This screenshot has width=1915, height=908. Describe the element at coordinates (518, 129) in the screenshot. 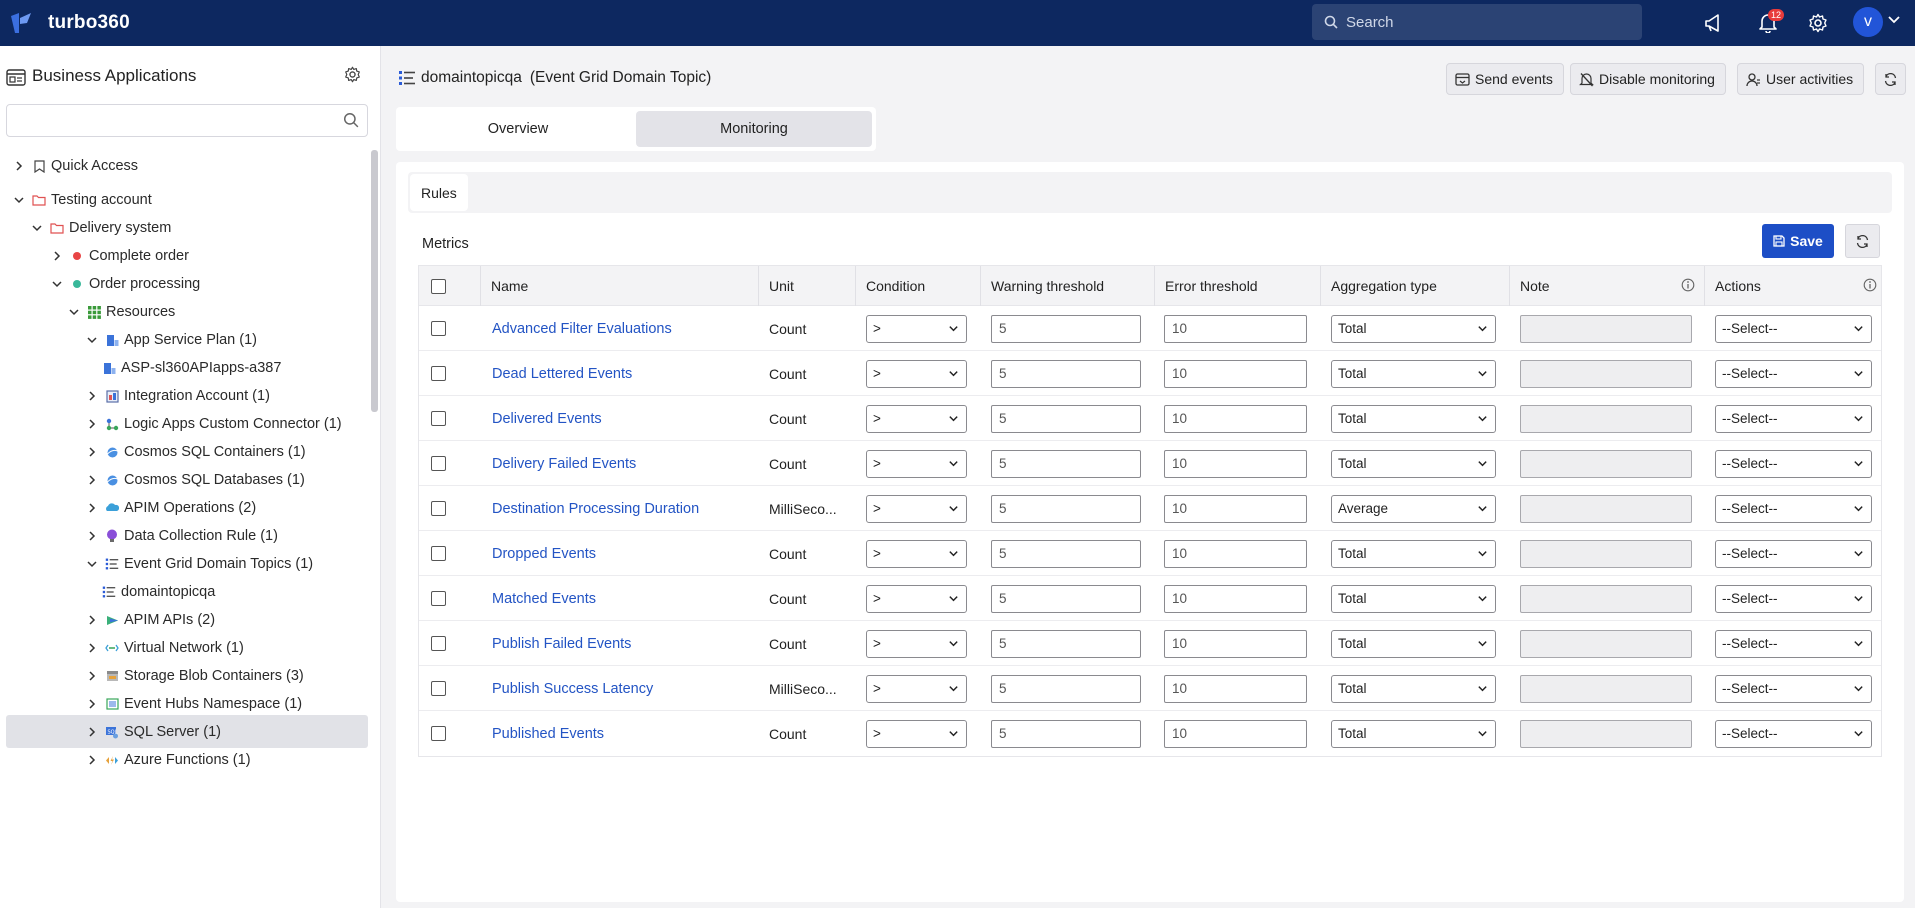

I see `tab-overview: Overview` at that location.